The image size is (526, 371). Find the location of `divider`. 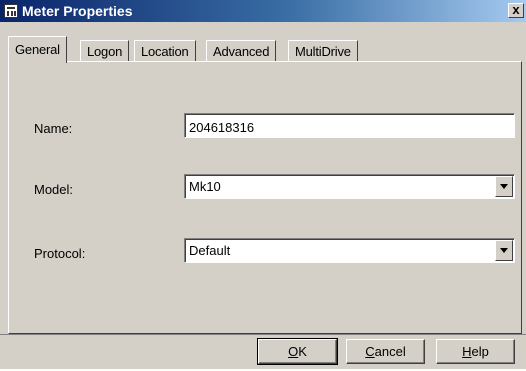

divider is located at coordinates (263, 334).